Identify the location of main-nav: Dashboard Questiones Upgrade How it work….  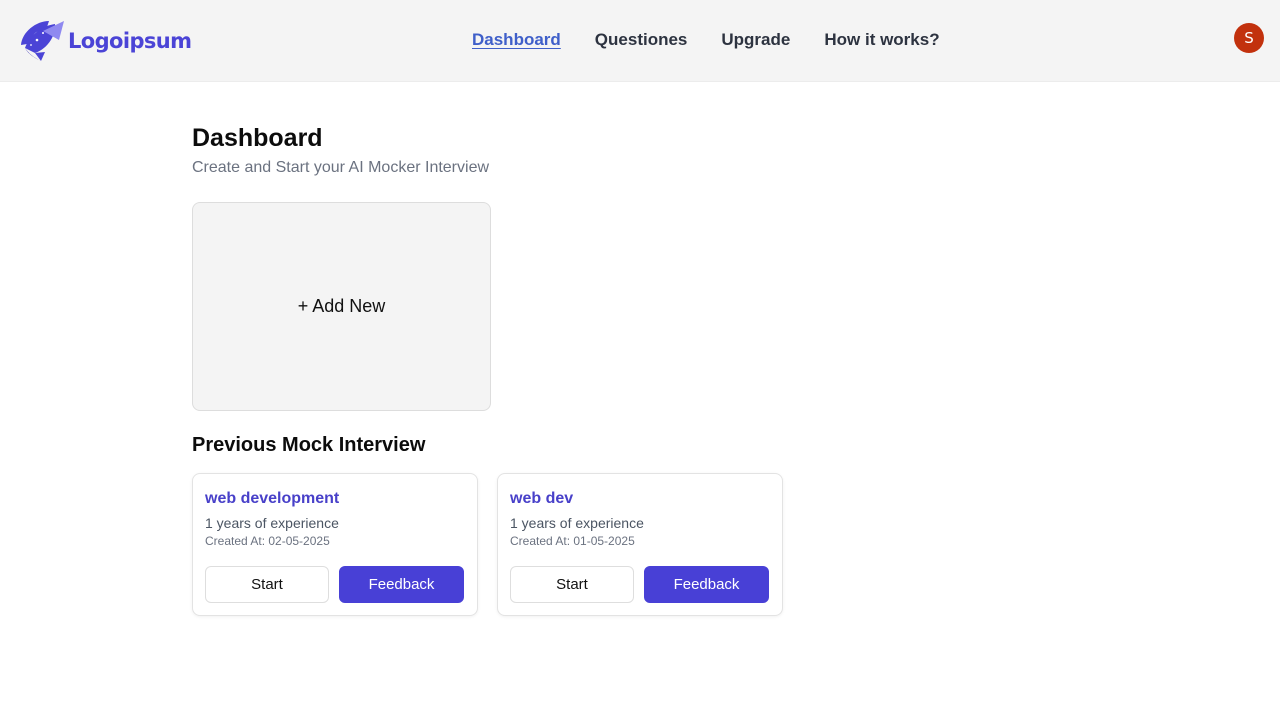
(723, 40).